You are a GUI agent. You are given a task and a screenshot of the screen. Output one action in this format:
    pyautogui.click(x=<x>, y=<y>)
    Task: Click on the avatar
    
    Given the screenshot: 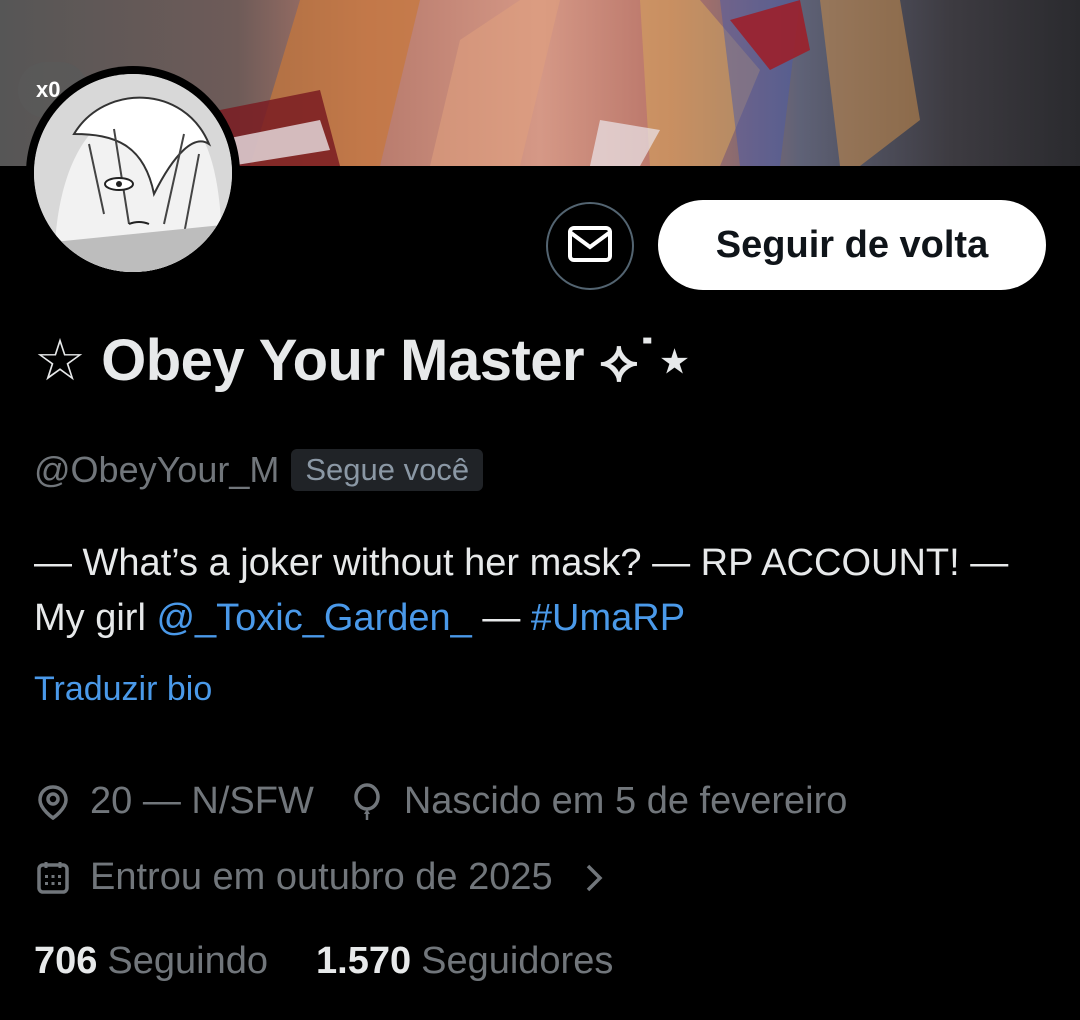 What is the action you would take?
    pyautogui.click(x=133, y=173)
    